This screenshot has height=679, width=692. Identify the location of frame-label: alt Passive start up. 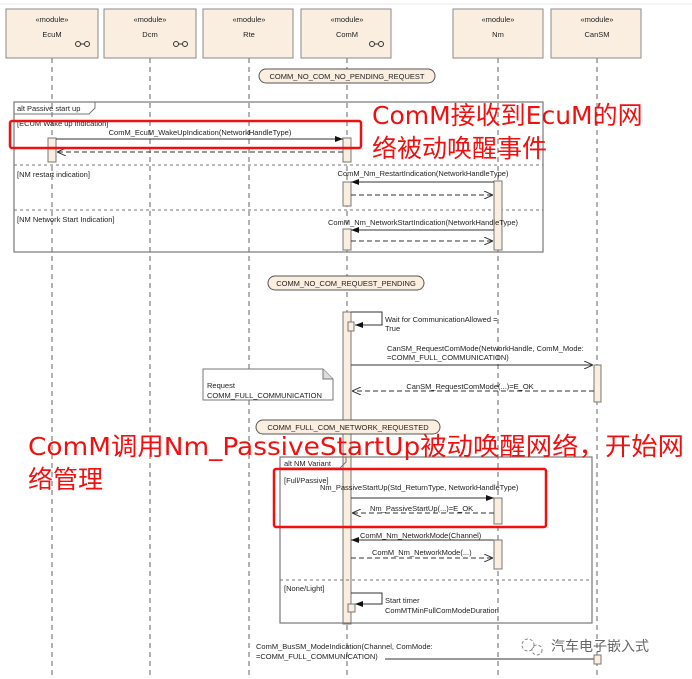
(48, 108).